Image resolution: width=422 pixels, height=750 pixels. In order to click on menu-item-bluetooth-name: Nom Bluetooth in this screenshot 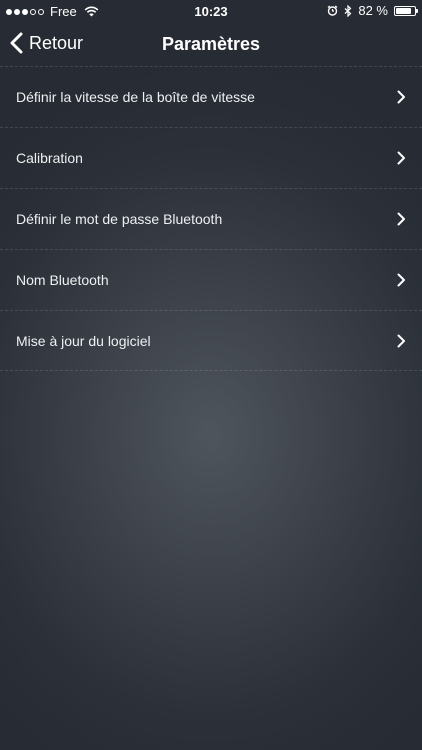, I will do `click(211, 279)`.